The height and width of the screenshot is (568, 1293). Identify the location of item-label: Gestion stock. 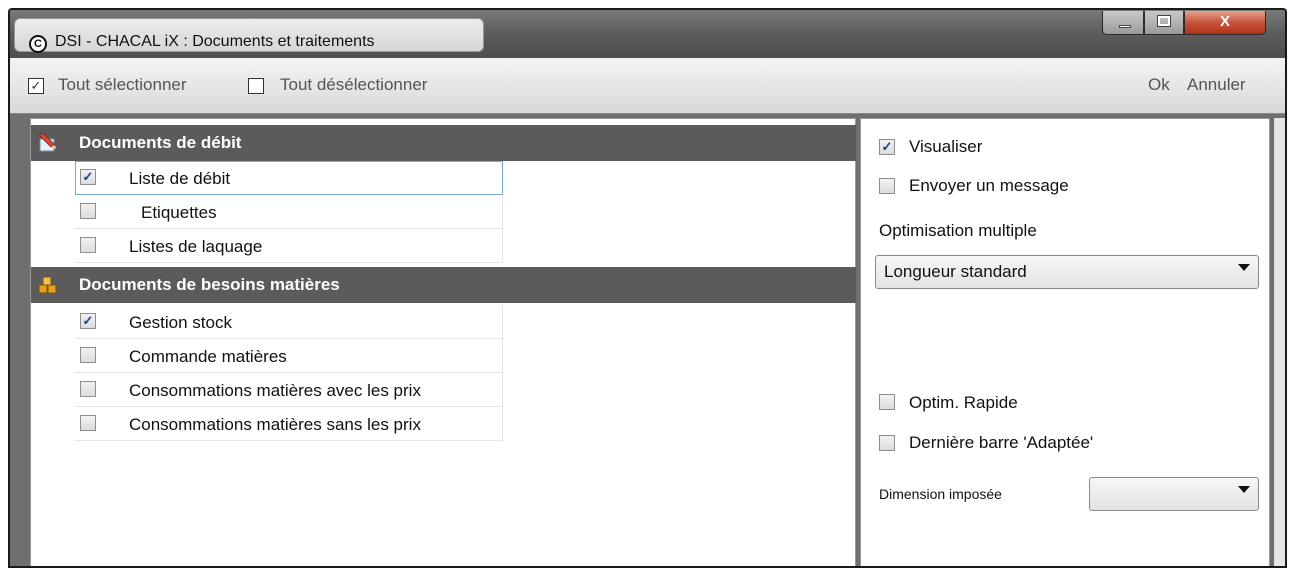
(180, 322).